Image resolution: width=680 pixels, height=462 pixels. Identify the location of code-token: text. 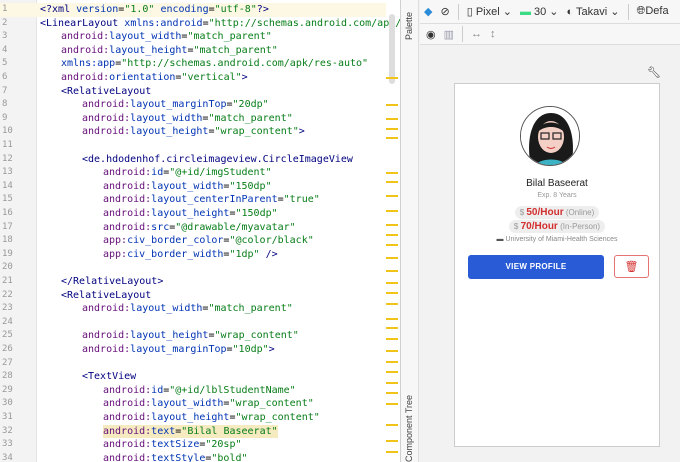
(163, 431).